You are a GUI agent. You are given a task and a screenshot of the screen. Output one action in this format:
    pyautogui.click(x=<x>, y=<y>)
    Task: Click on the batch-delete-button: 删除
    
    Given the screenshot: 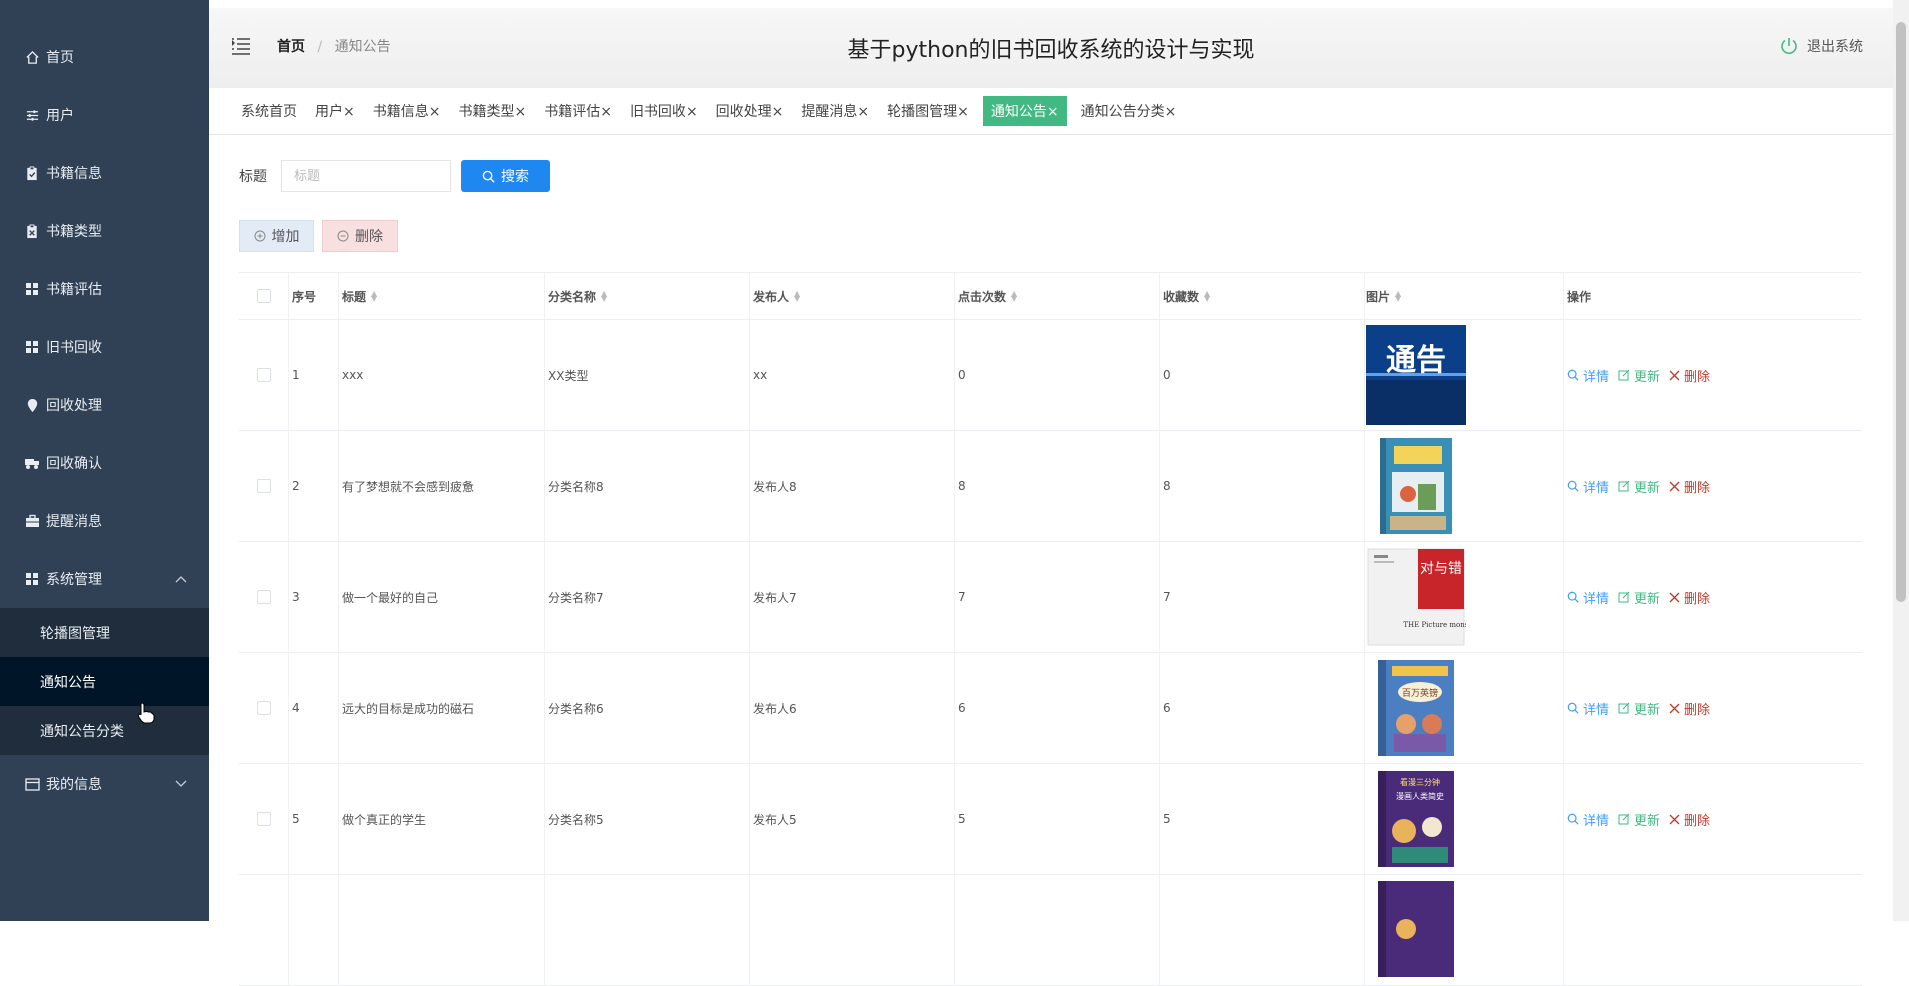 What is the action you would take?
    pyautogui.click(x=360, y=236)
    